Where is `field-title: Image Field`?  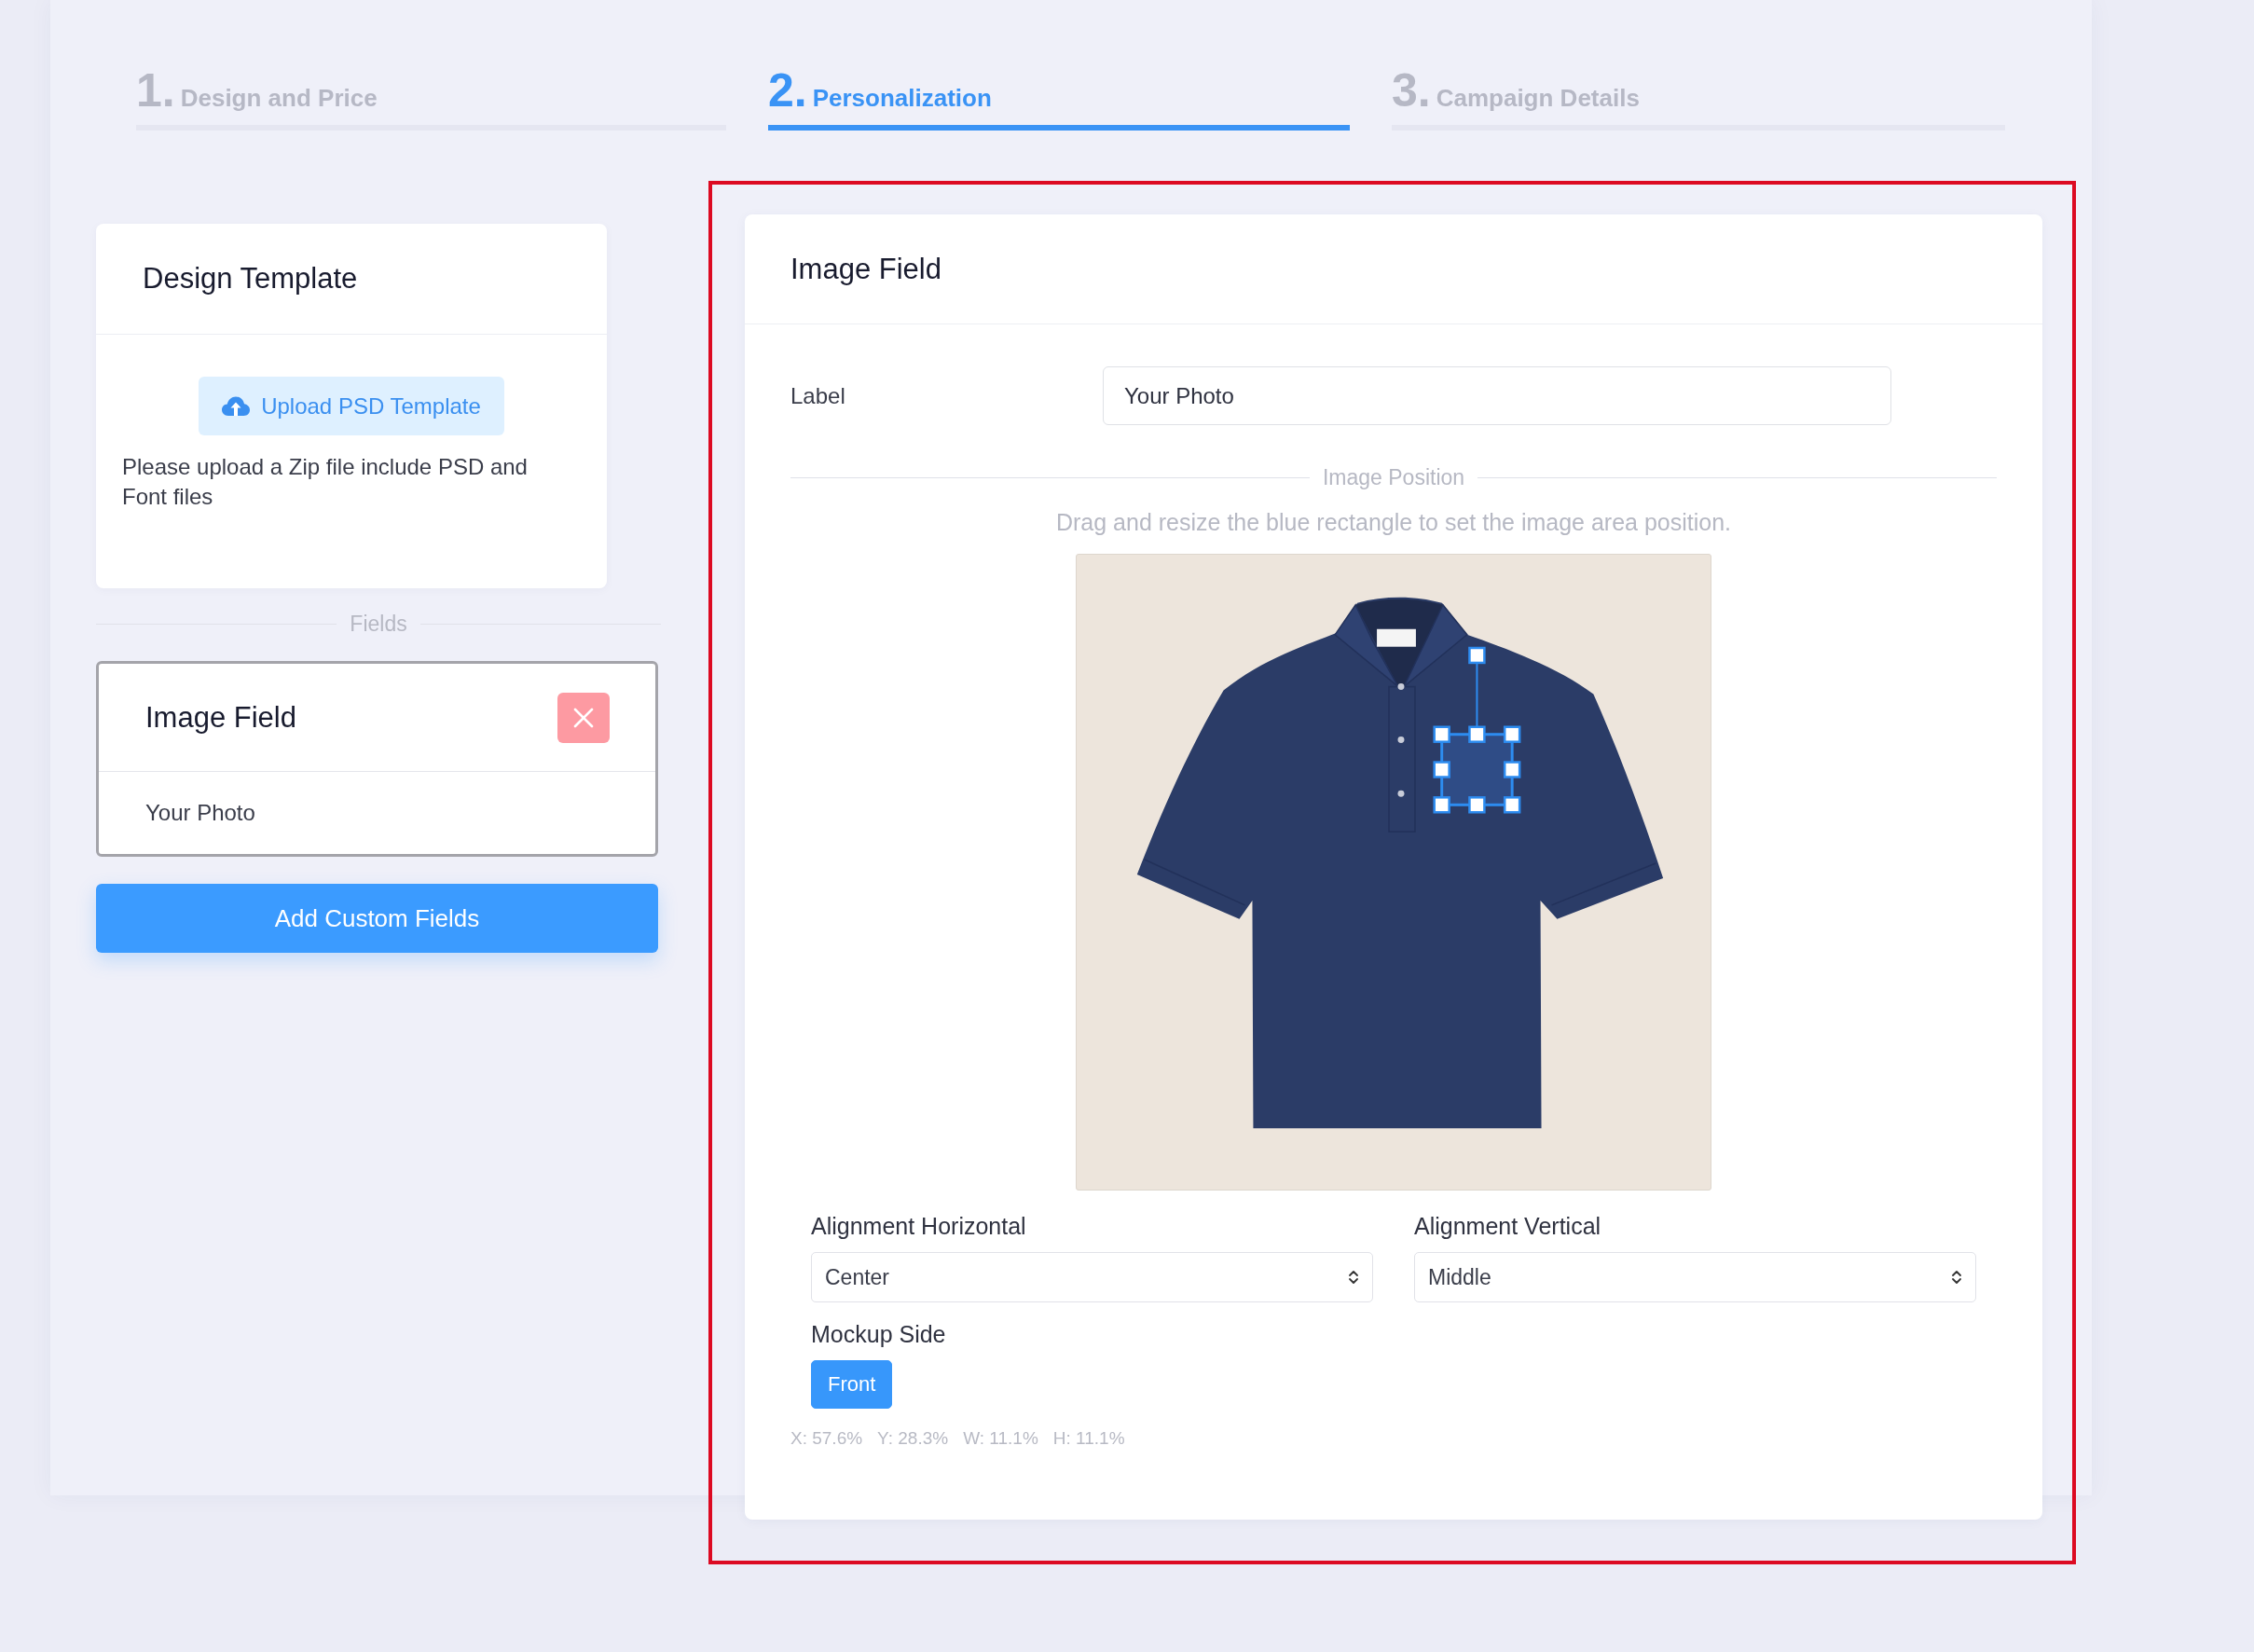 field-title: Image Field is located at coordinates (220, 718).